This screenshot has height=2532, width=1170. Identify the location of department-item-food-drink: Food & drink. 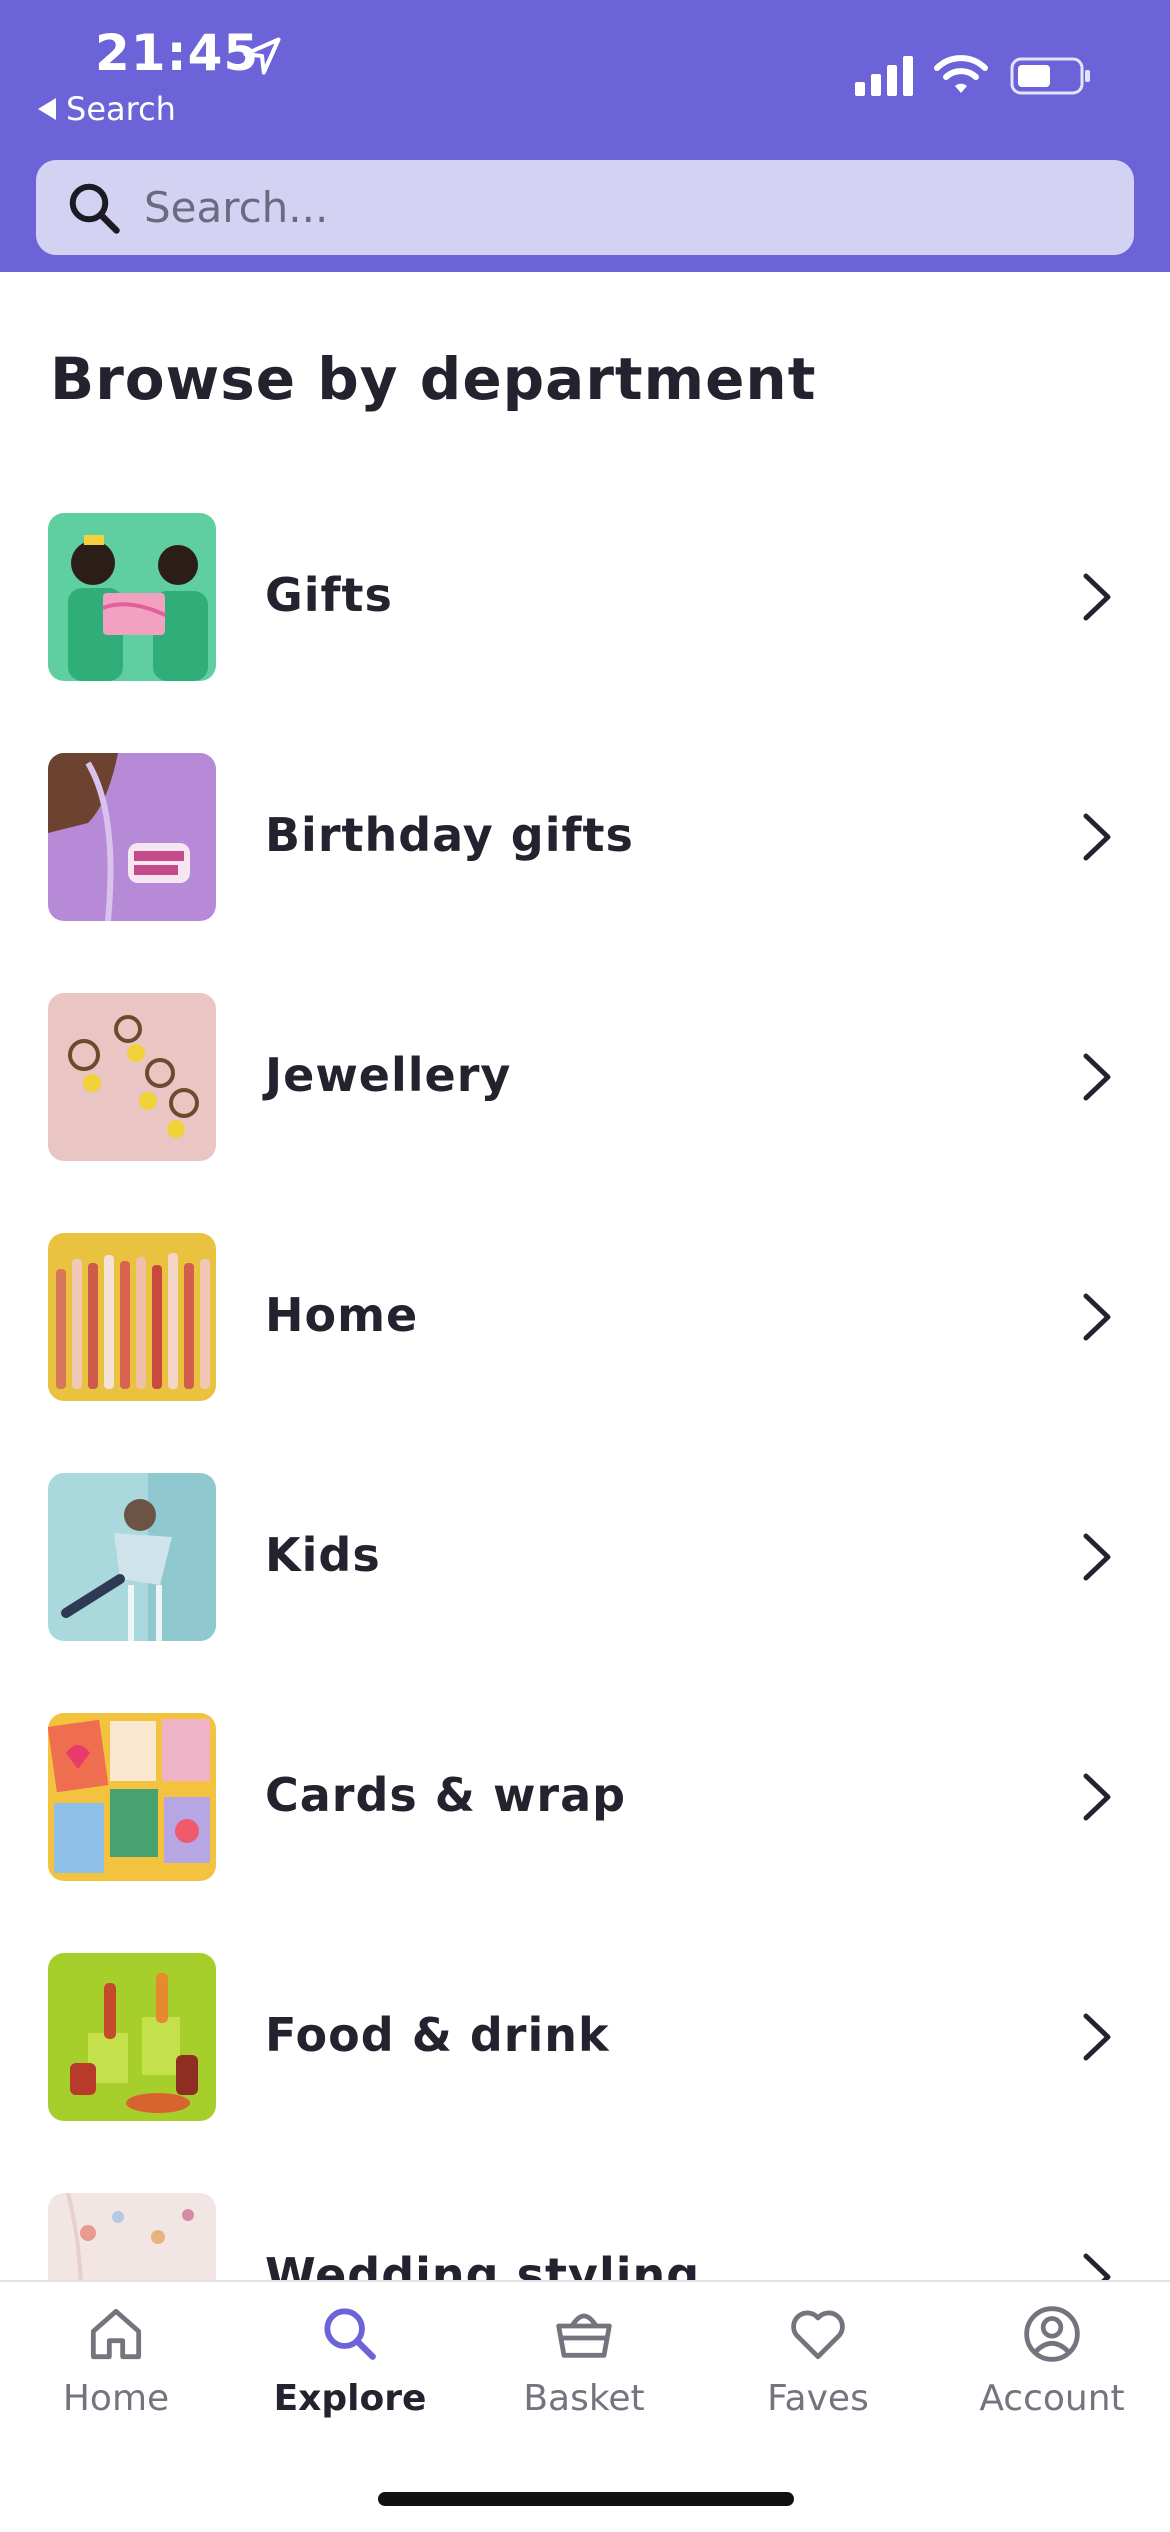
(585, 2050).